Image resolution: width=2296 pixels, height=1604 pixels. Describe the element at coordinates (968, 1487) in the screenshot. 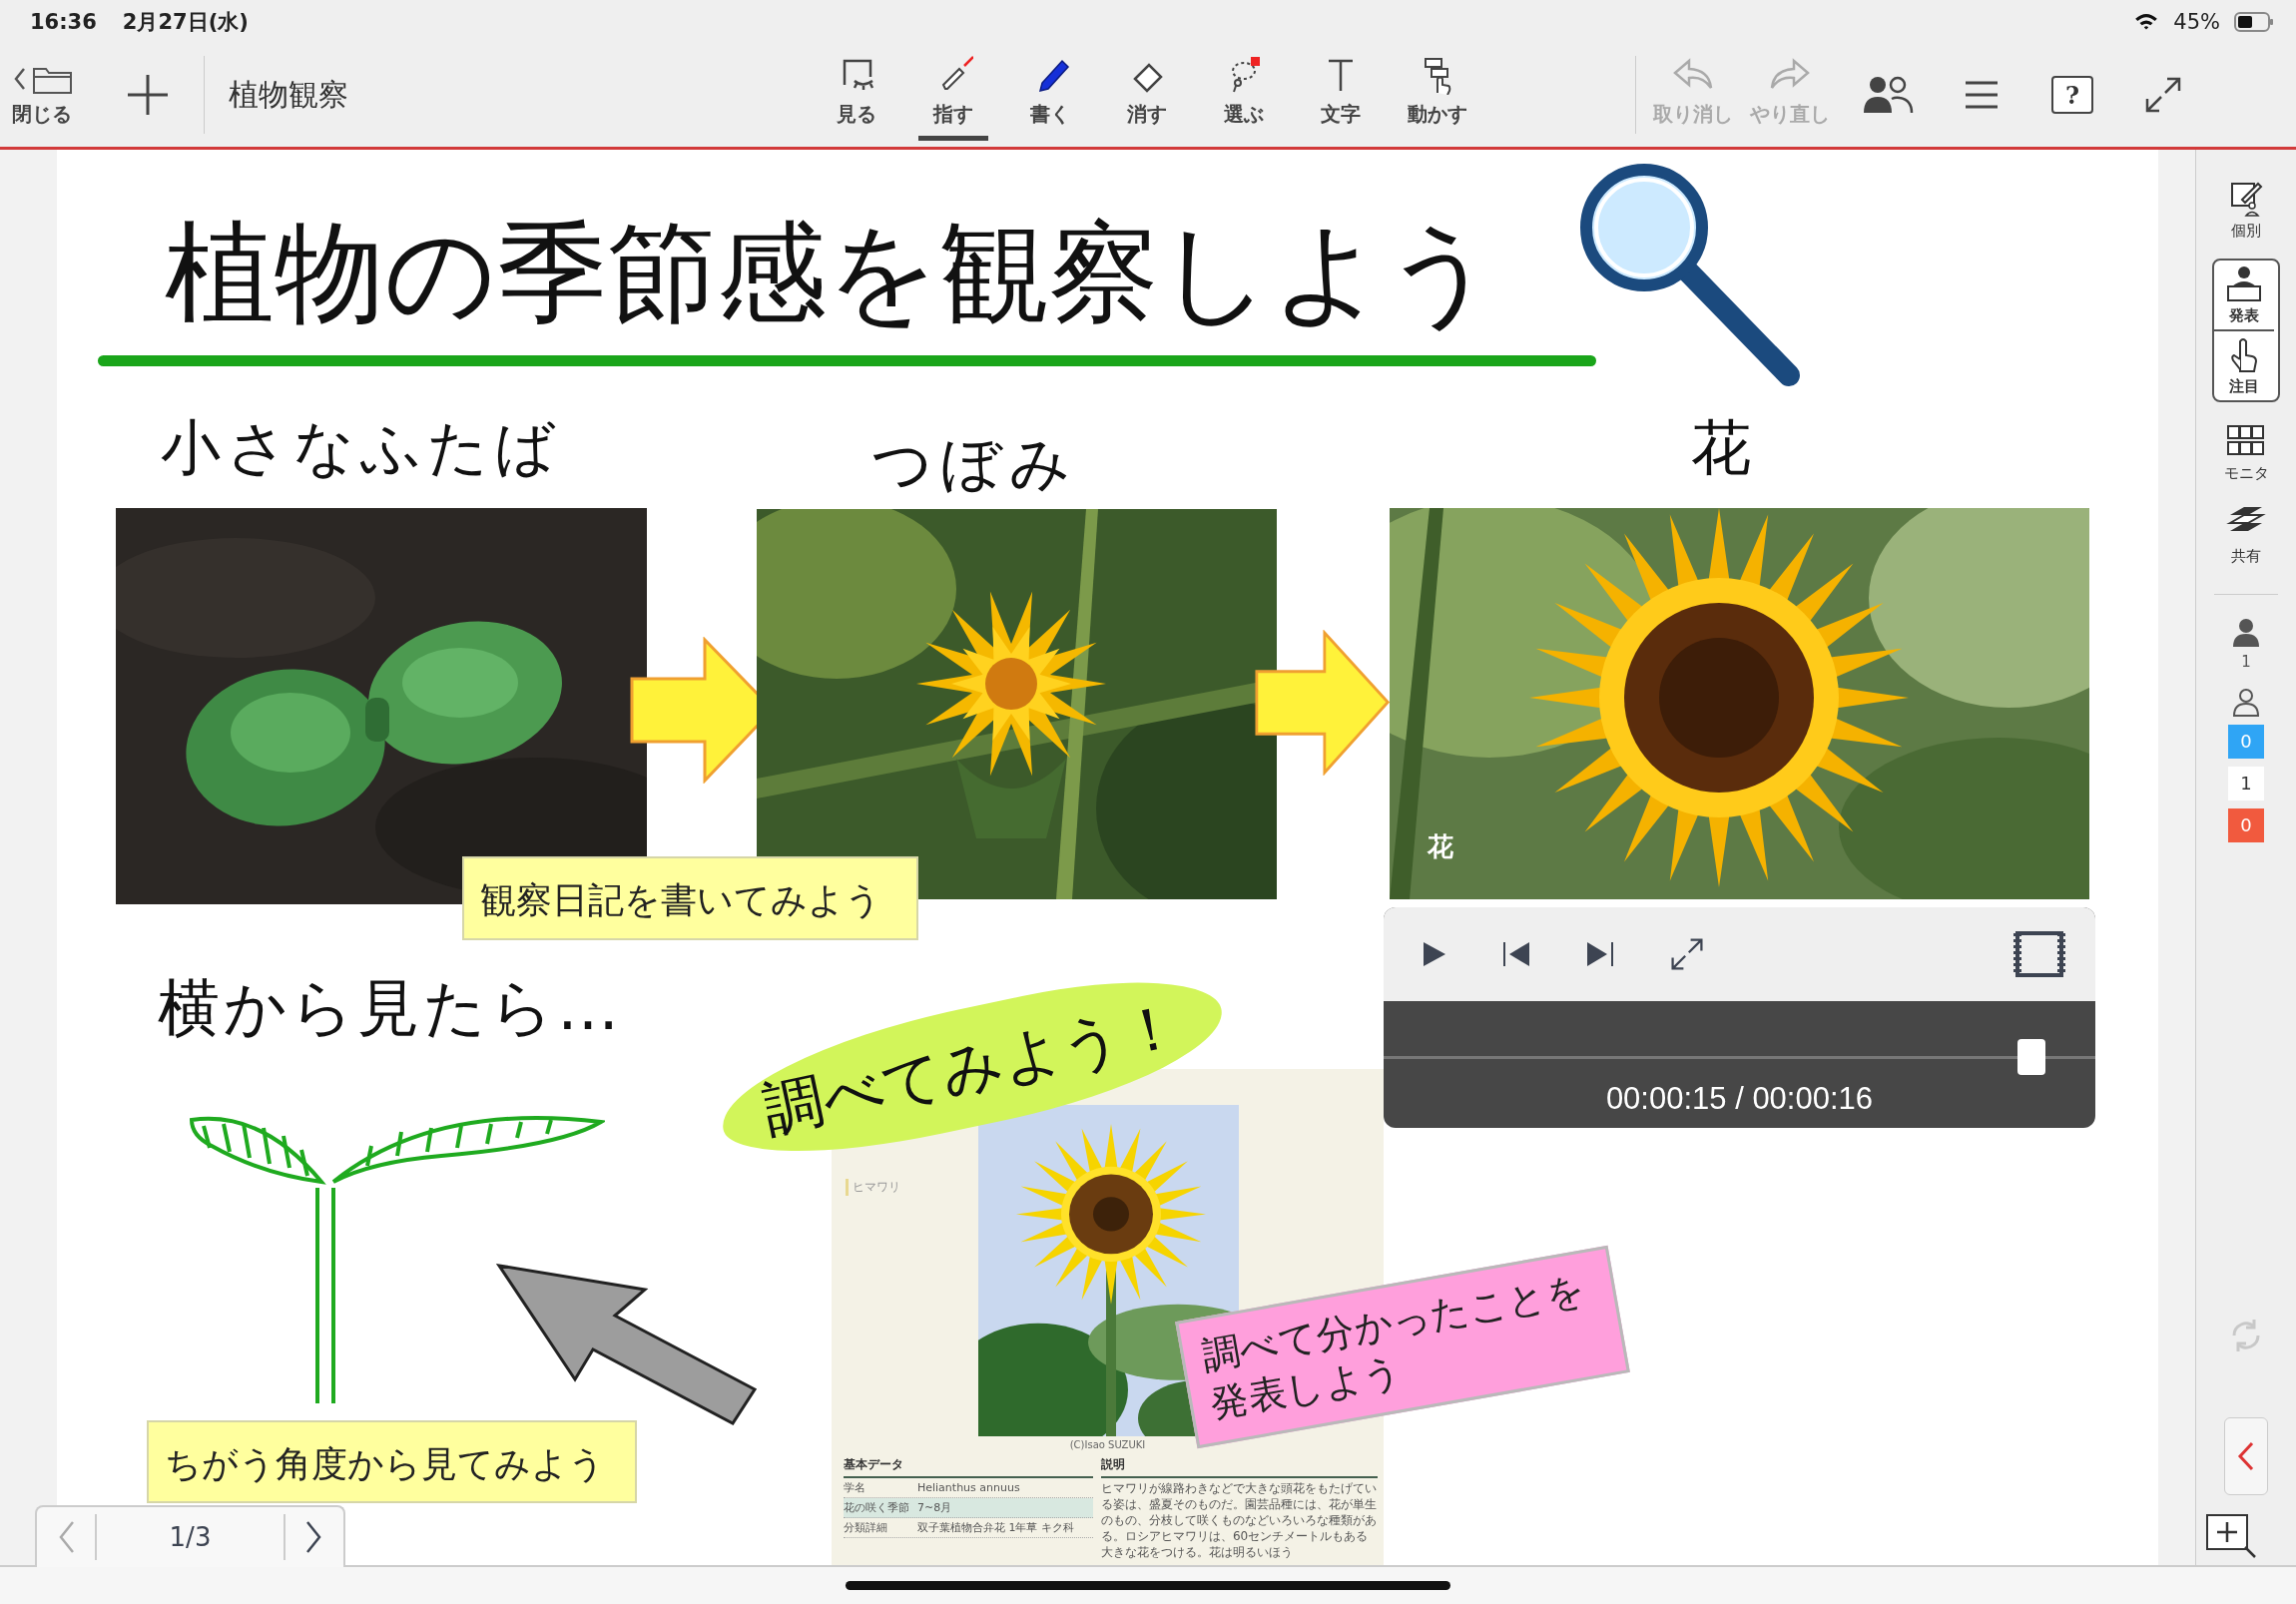

I see `table-cell: Helianthus annuus` at that location.